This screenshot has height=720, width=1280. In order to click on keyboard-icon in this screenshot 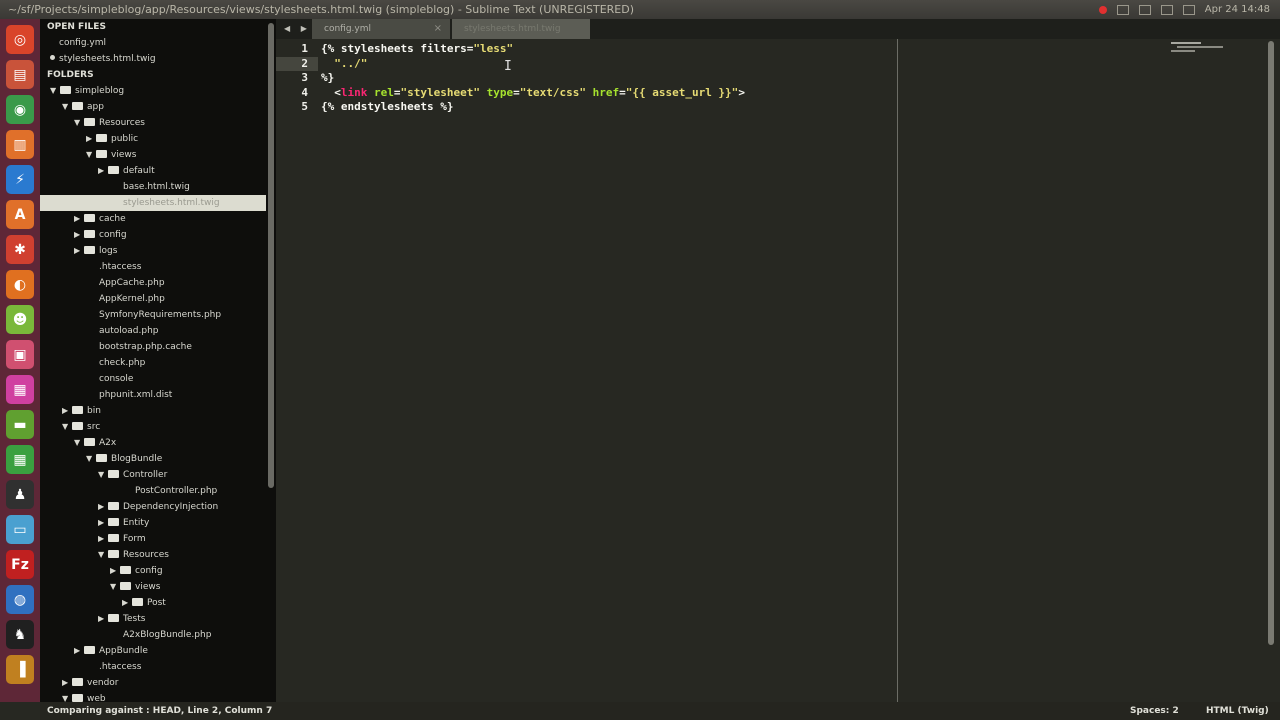, I will do `click(1122, 9)`.